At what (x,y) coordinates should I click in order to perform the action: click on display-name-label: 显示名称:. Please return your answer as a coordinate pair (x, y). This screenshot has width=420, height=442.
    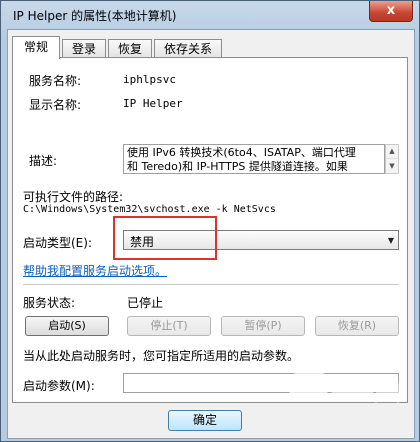
    Looking at the image, I should click on (55, 105).